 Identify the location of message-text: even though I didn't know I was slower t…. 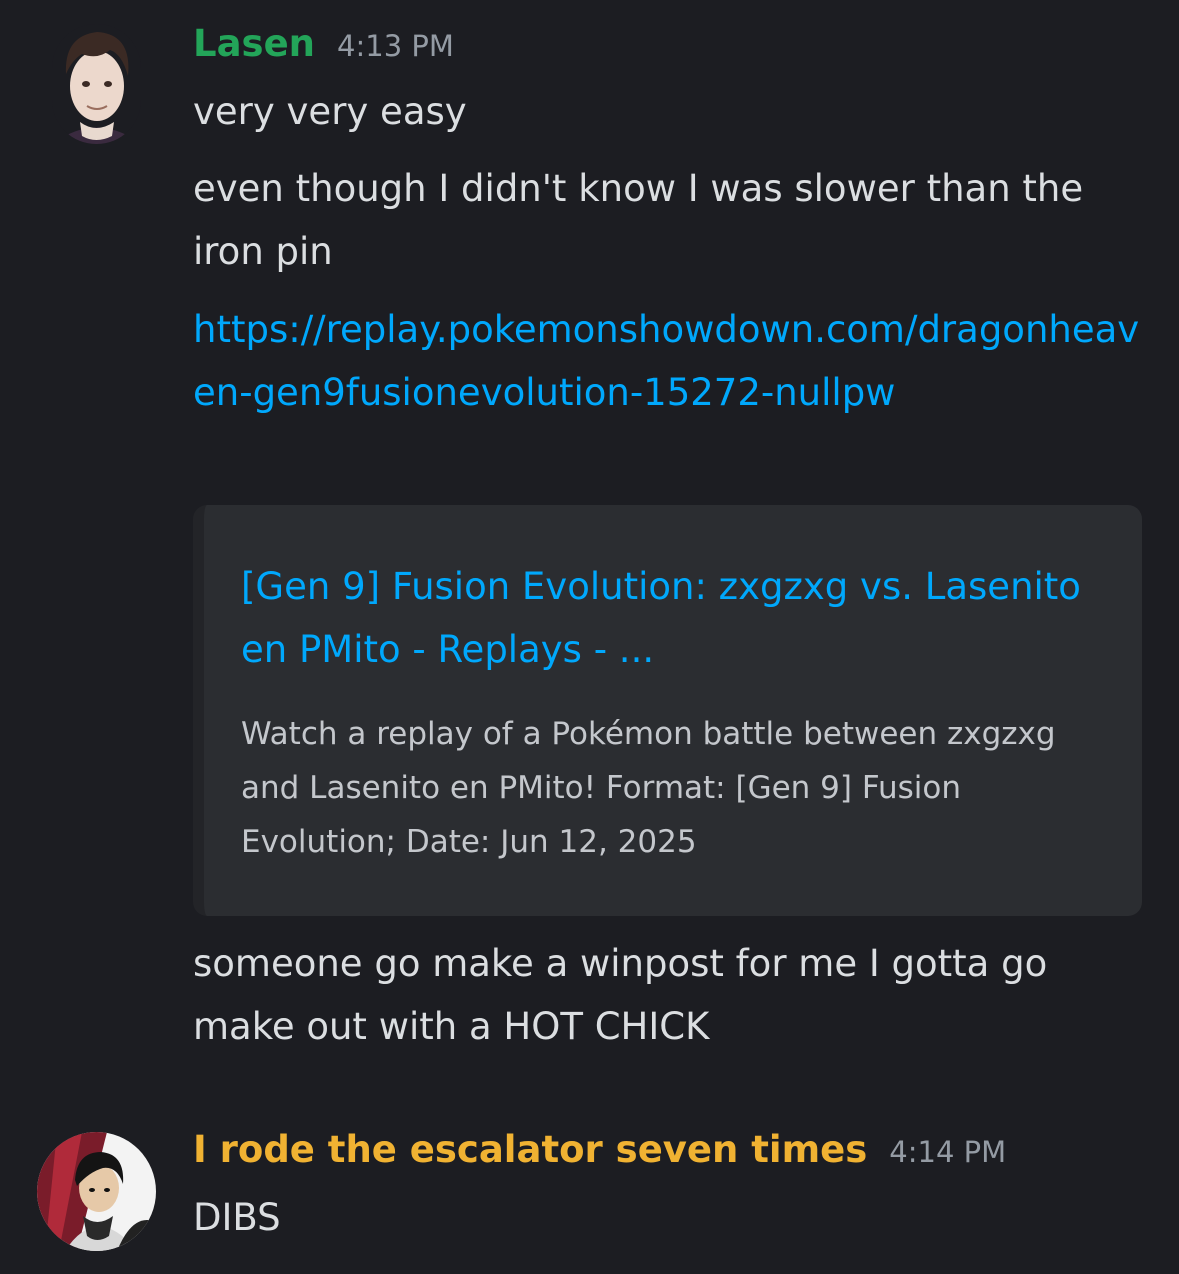
(638, 220).